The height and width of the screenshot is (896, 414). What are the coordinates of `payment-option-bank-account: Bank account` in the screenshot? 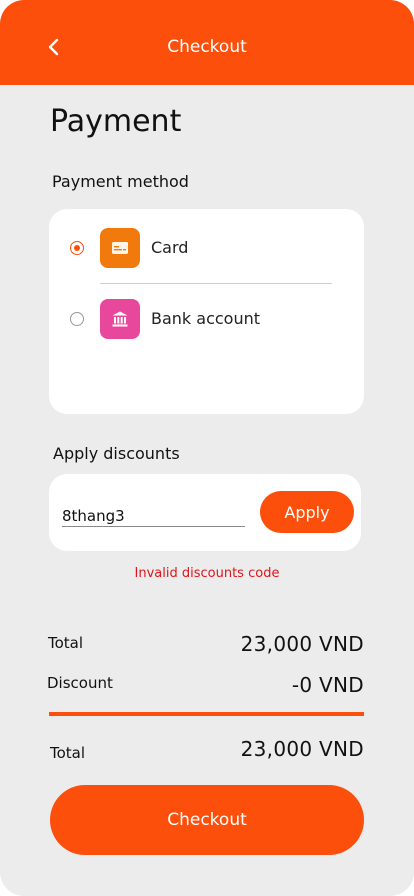 It's located at (206, 319).